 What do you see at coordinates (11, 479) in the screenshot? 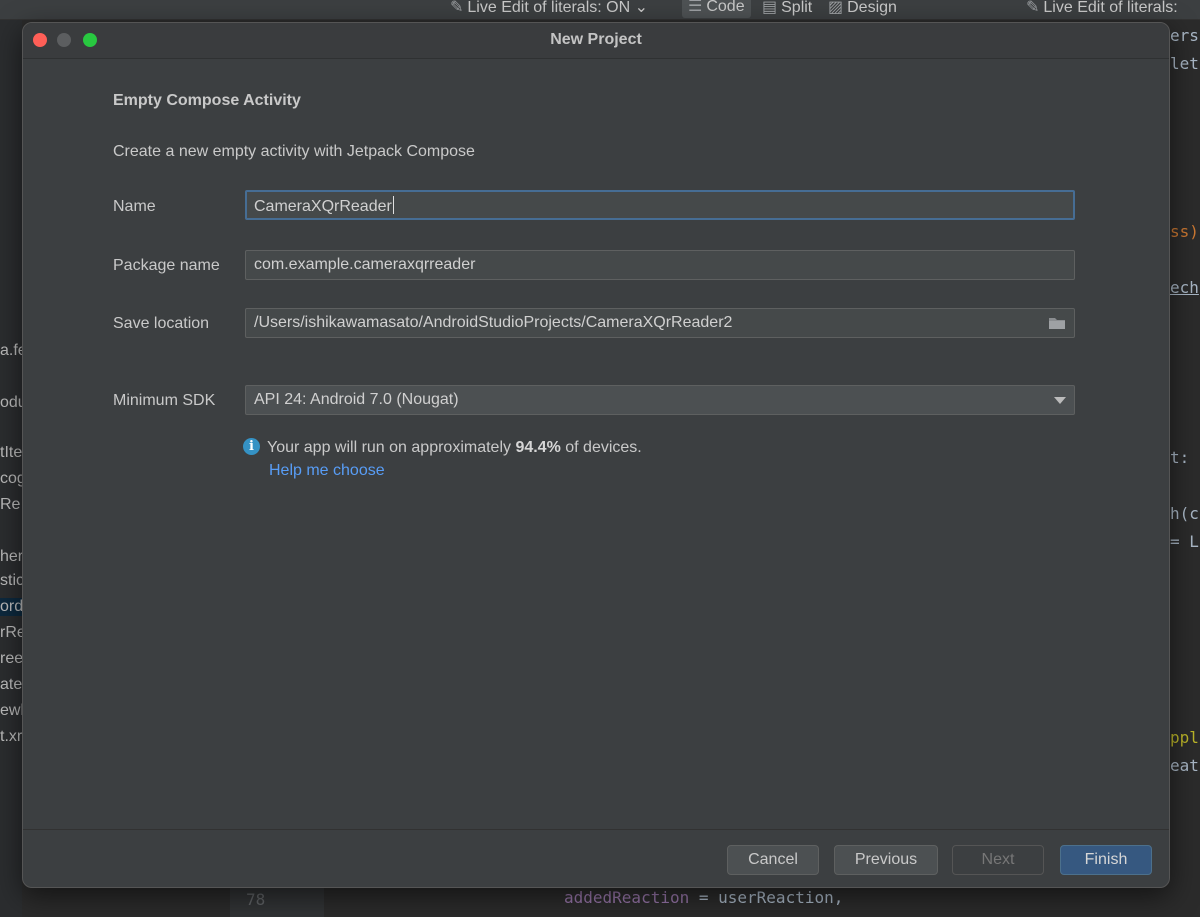
I see `tree-item: cog` at bounding box center [11, 479].